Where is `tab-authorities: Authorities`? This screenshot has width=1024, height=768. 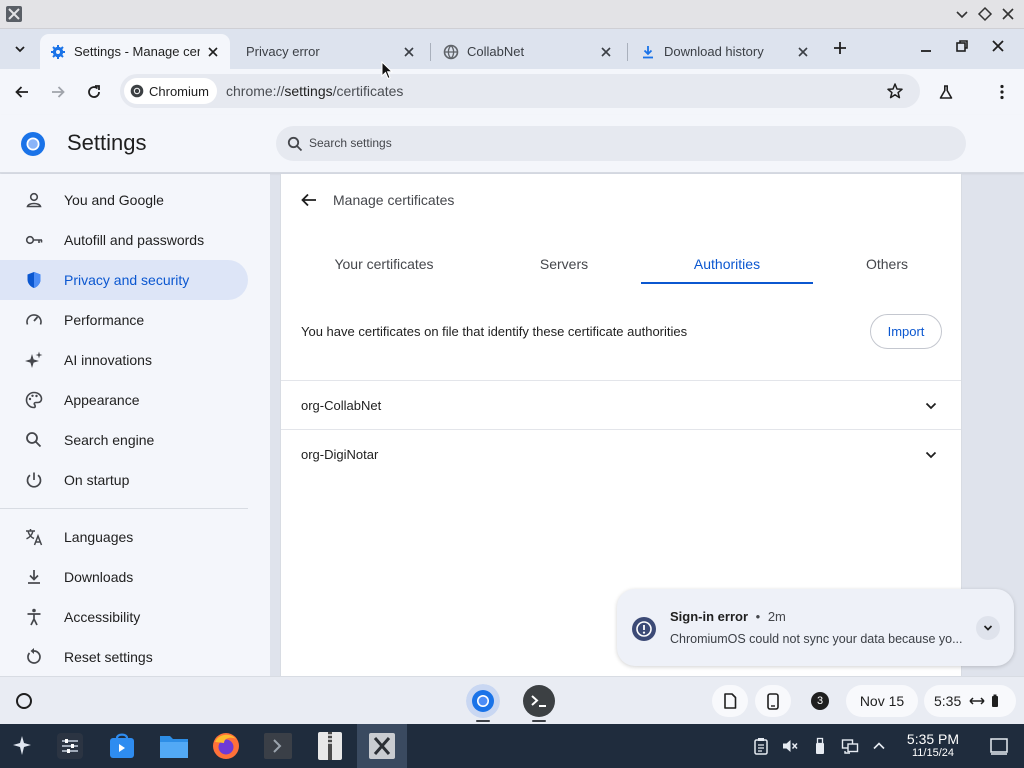 tab-authorities: Authorities is located at coordinates (727, 270).